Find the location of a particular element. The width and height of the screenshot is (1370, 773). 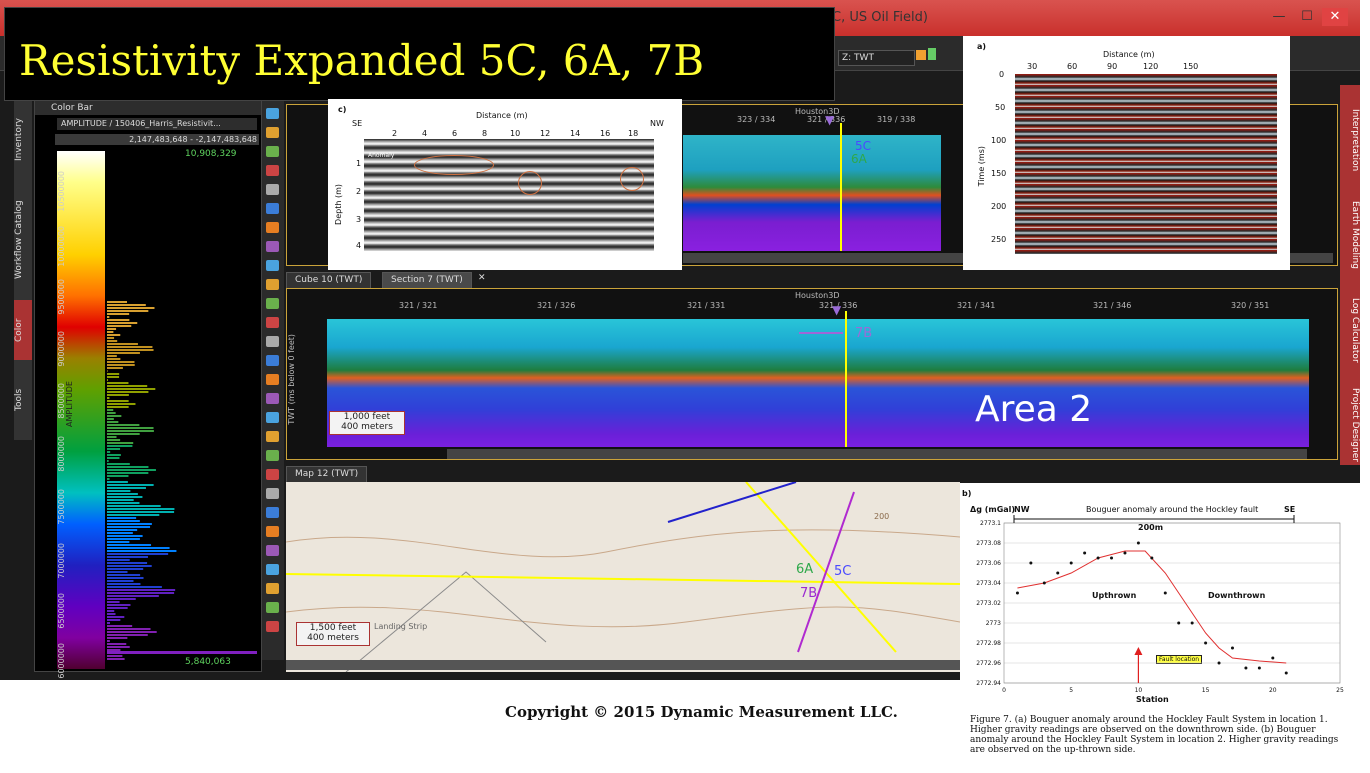

maximize-icon: ☐ is located at coordinates (1307, 17).